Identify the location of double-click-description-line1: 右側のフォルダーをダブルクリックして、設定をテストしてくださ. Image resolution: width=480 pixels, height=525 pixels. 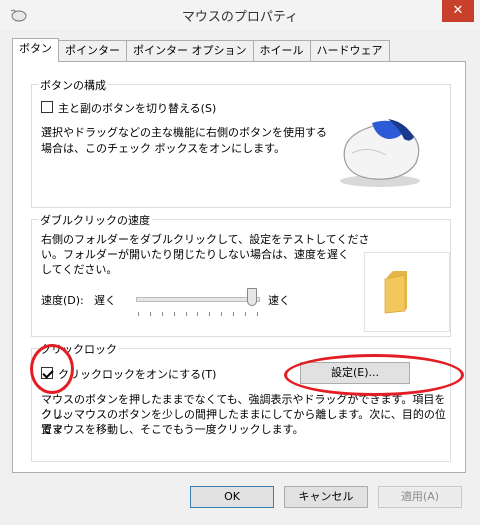
(205, 239).